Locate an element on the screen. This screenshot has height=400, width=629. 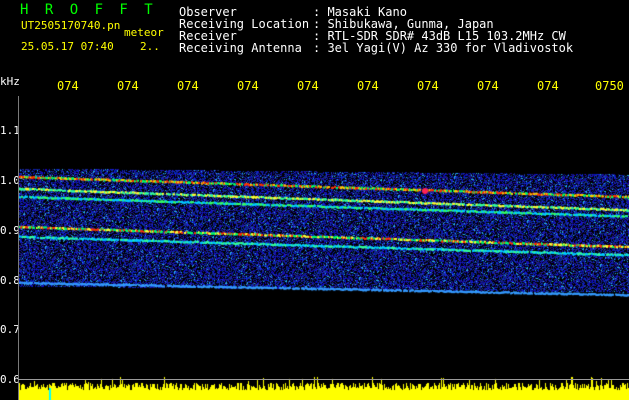
freq-tick: 0.8 is located at coordinates (10, 280).